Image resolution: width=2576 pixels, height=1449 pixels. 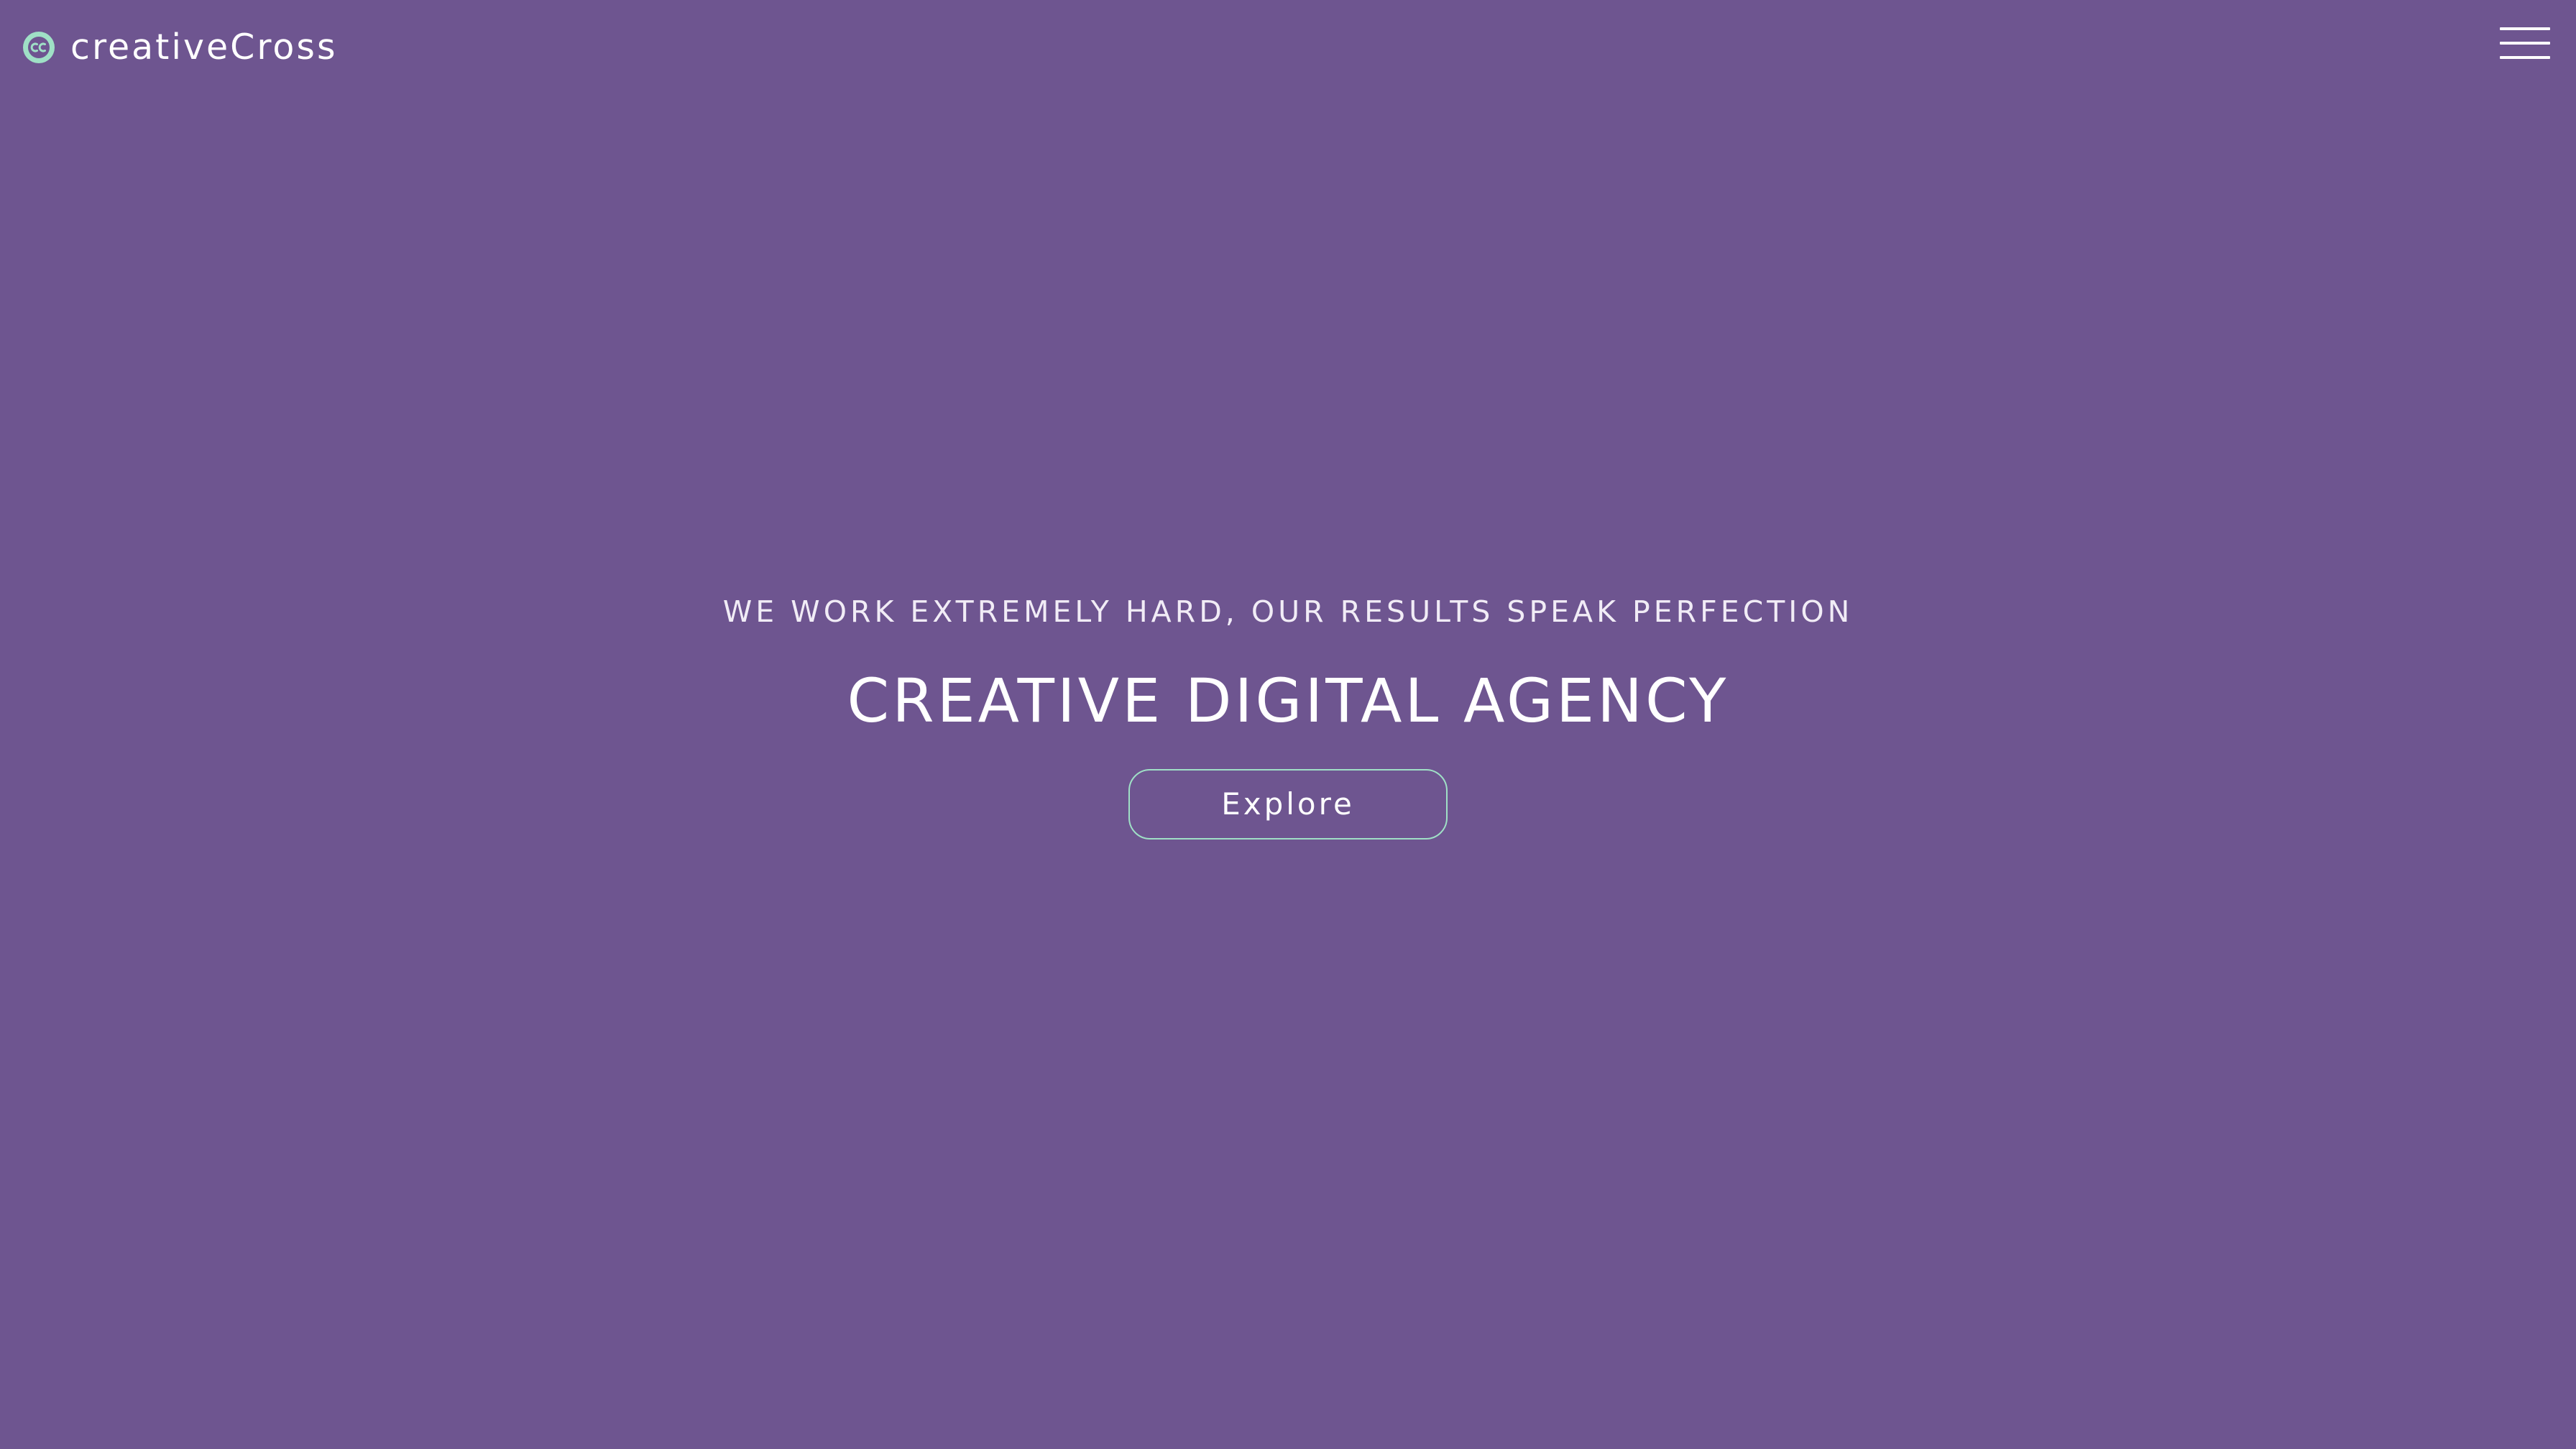 What do you see at coordinates (2525, 57) in the screenshot?
I see `menu-bar-bottom` at bounding box center [2525, 57].